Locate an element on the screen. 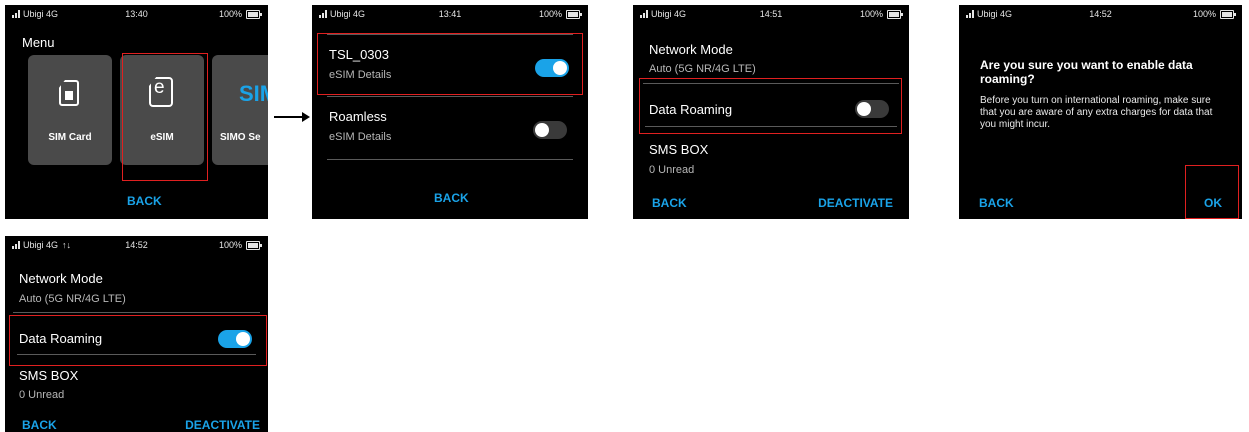 The image size is (1249, 432). arrow-head-icon is located at coordinates (306, 117).